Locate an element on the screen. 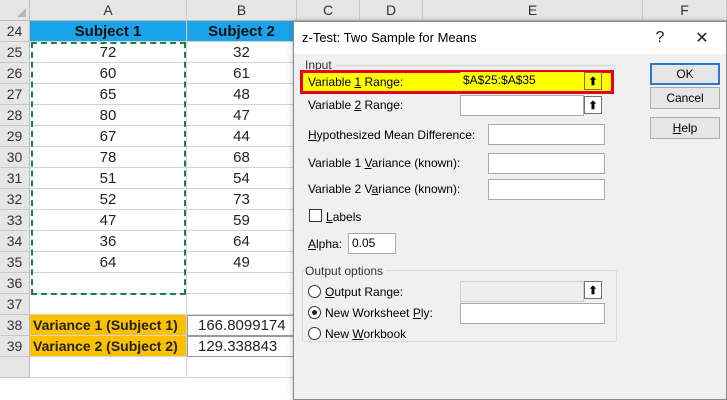 This screenshot has height=400, width=727. help-button: Help is located at coordinates (685, 128).